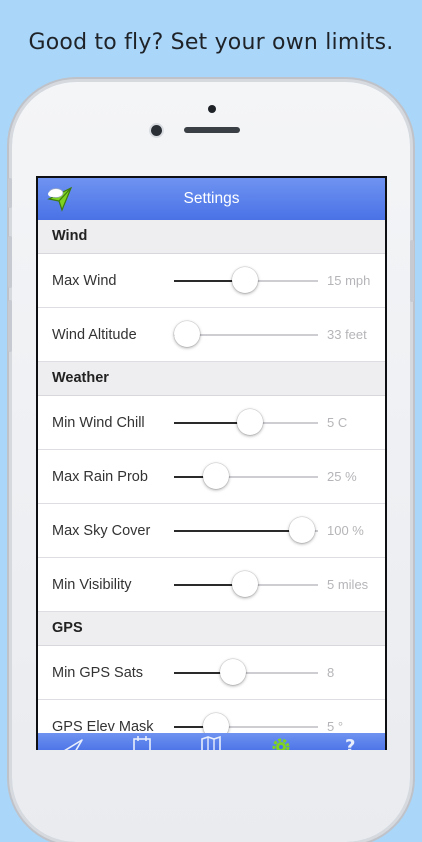  I want to click on setting-row-min-wind-chill: Min Wind Chill 5 C, so click(211, 423).